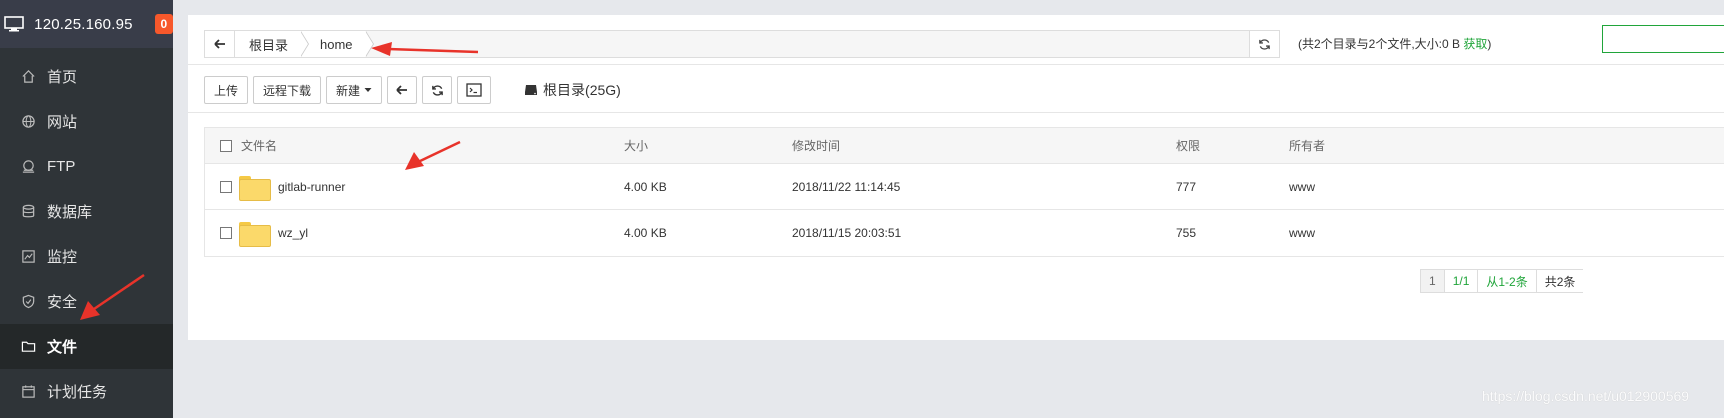  Describe the element at coordinates (86, 121) in the screenshot. I see `sidebar-item-website: 网站` at that location.